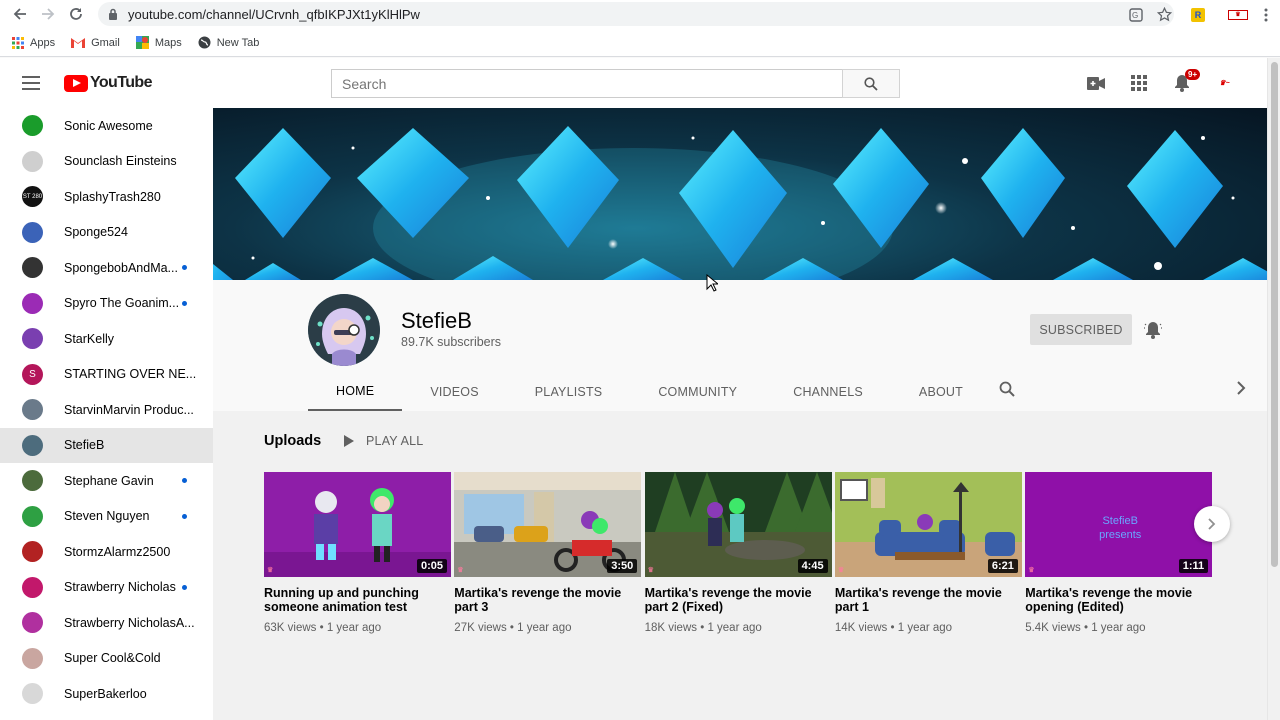 The height and width of the screenshot is (720, 1280). What do you see at coordinates (270, 570) in the screenshot?
I see `watermark-logo: ♛` at bounding box center [270, 570].